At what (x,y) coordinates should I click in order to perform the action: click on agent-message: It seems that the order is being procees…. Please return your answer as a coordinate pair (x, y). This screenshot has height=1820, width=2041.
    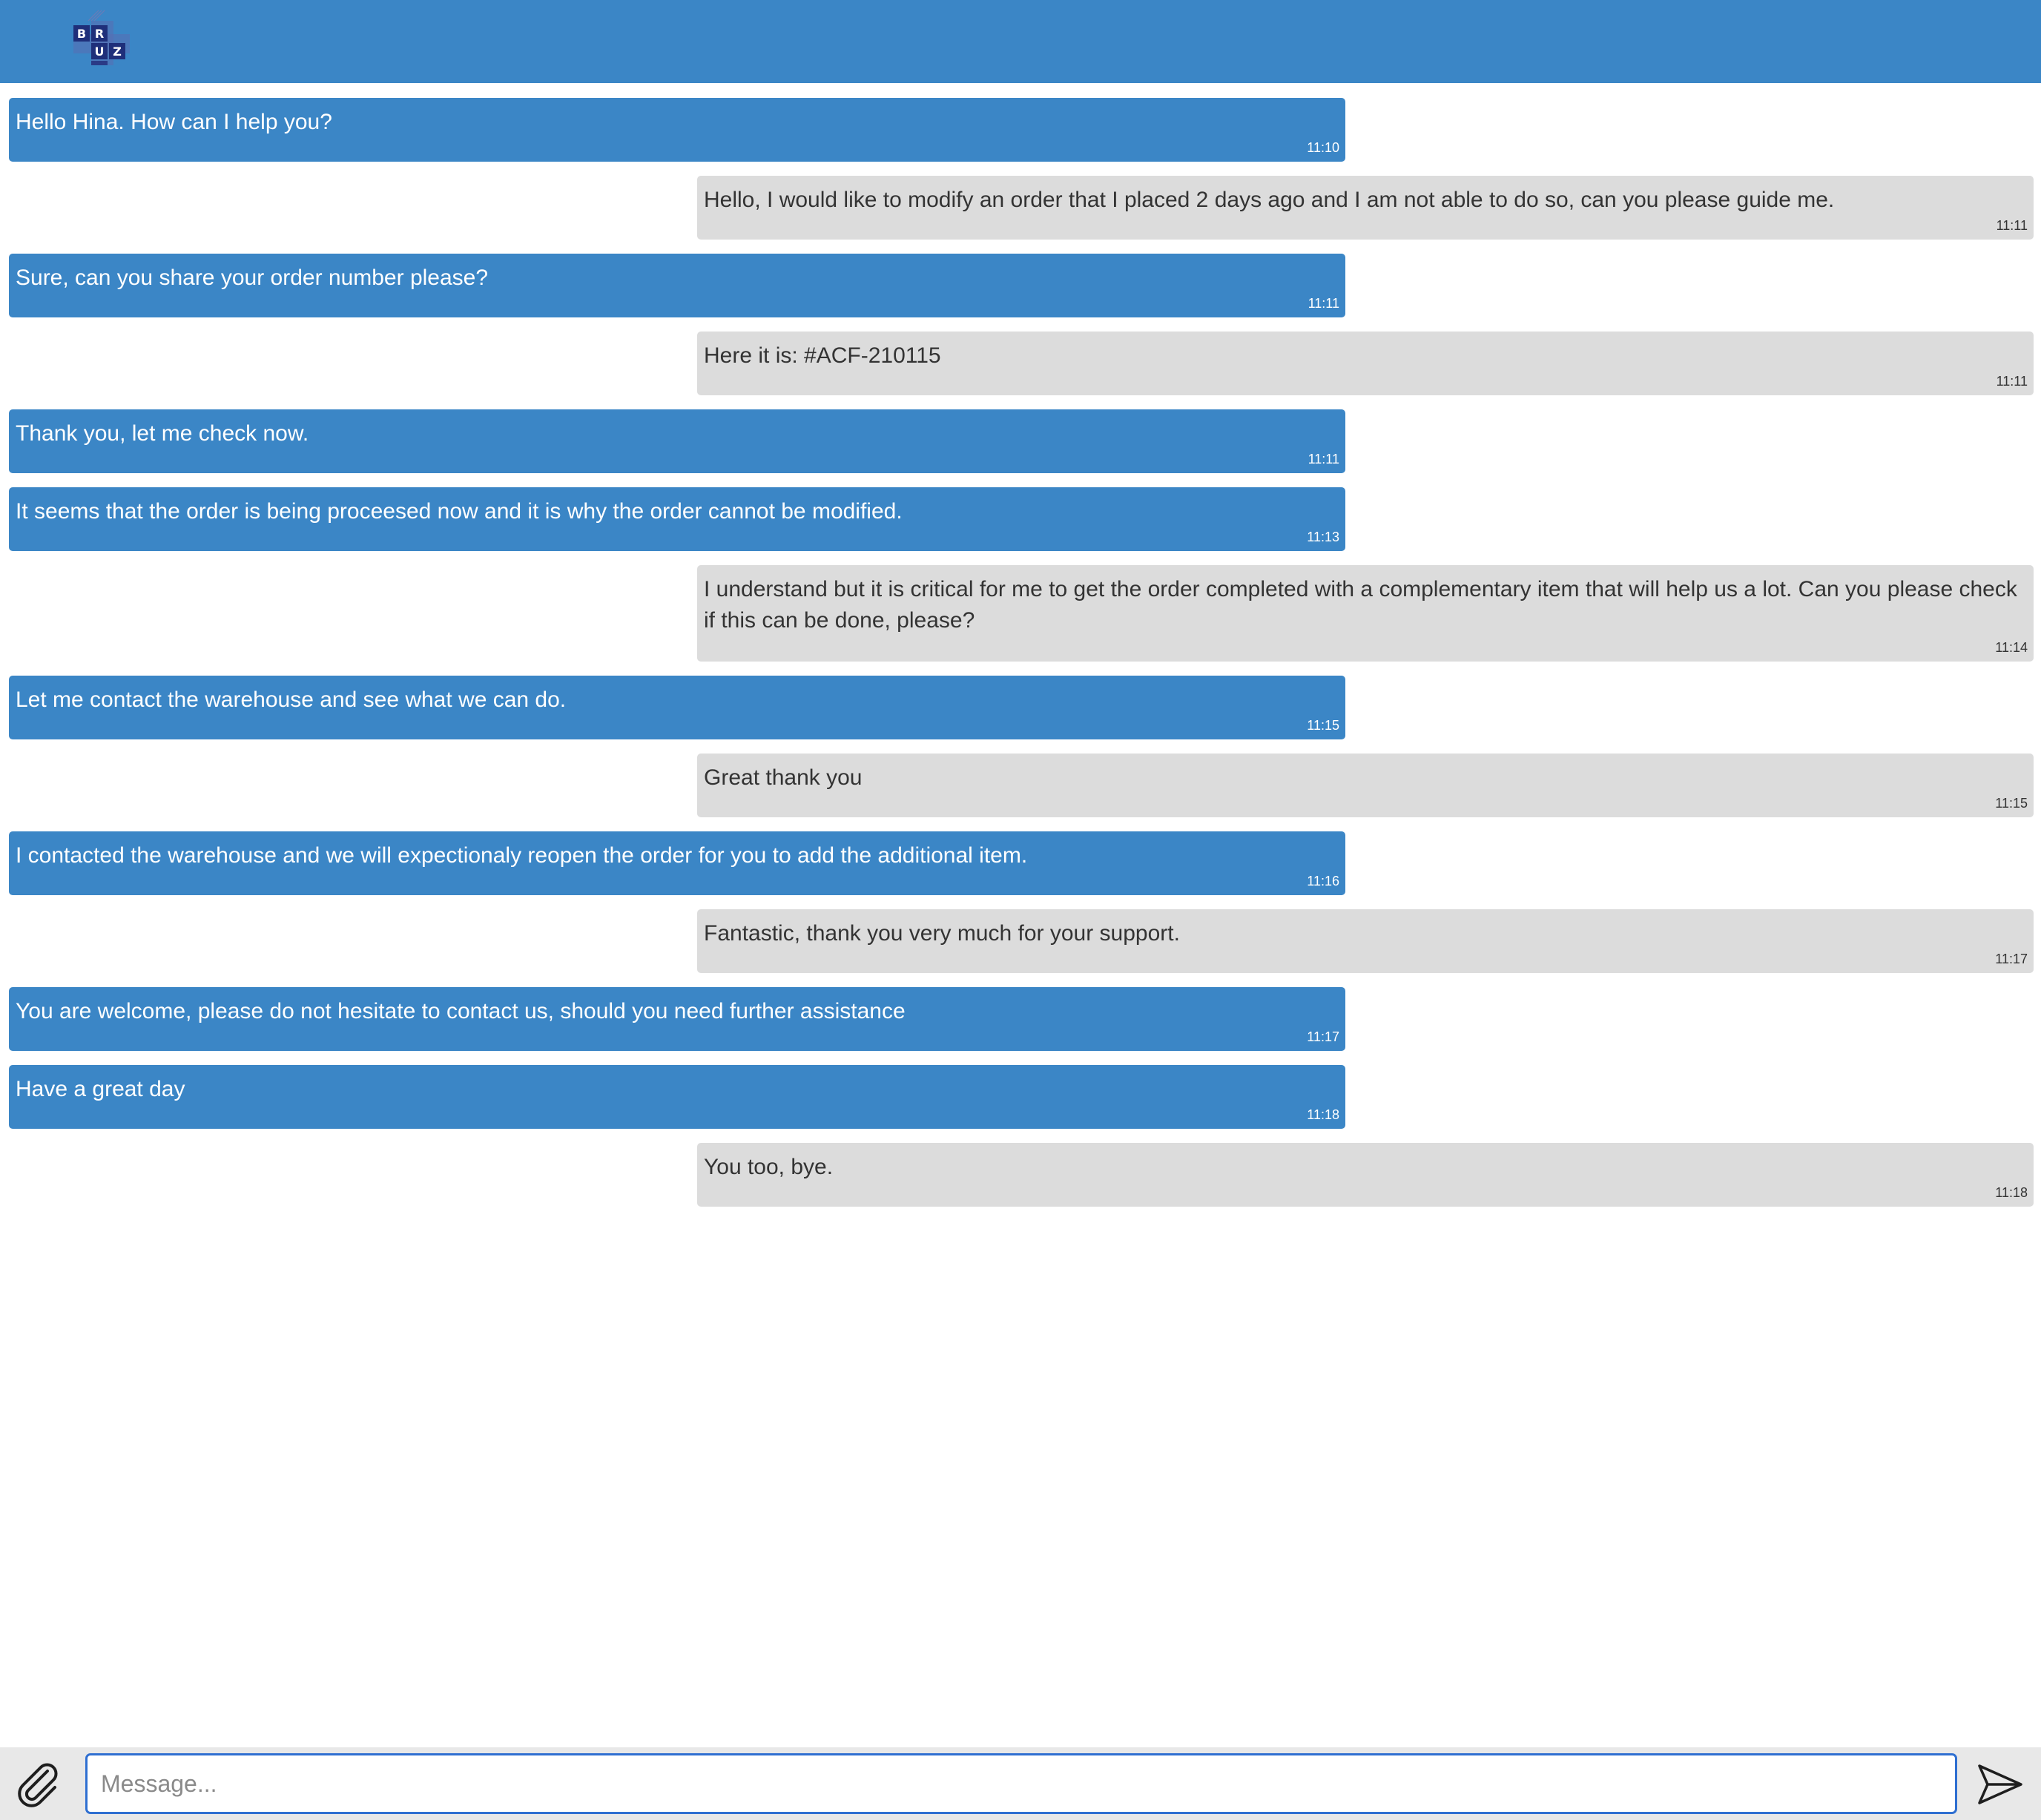
    Looking at the image, I should click on (677, 519).